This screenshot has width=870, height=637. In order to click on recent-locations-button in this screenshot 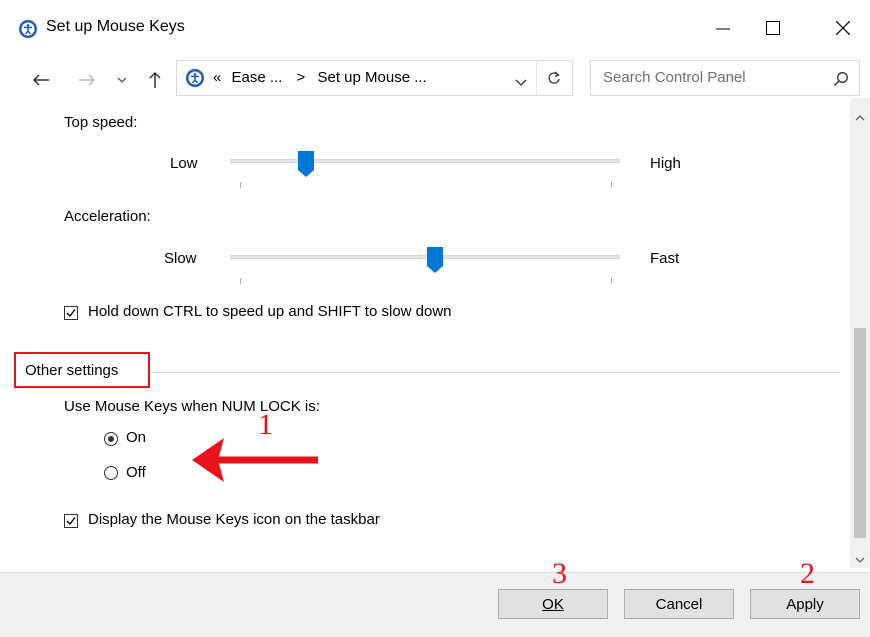, I will do `click(122, 80)`.